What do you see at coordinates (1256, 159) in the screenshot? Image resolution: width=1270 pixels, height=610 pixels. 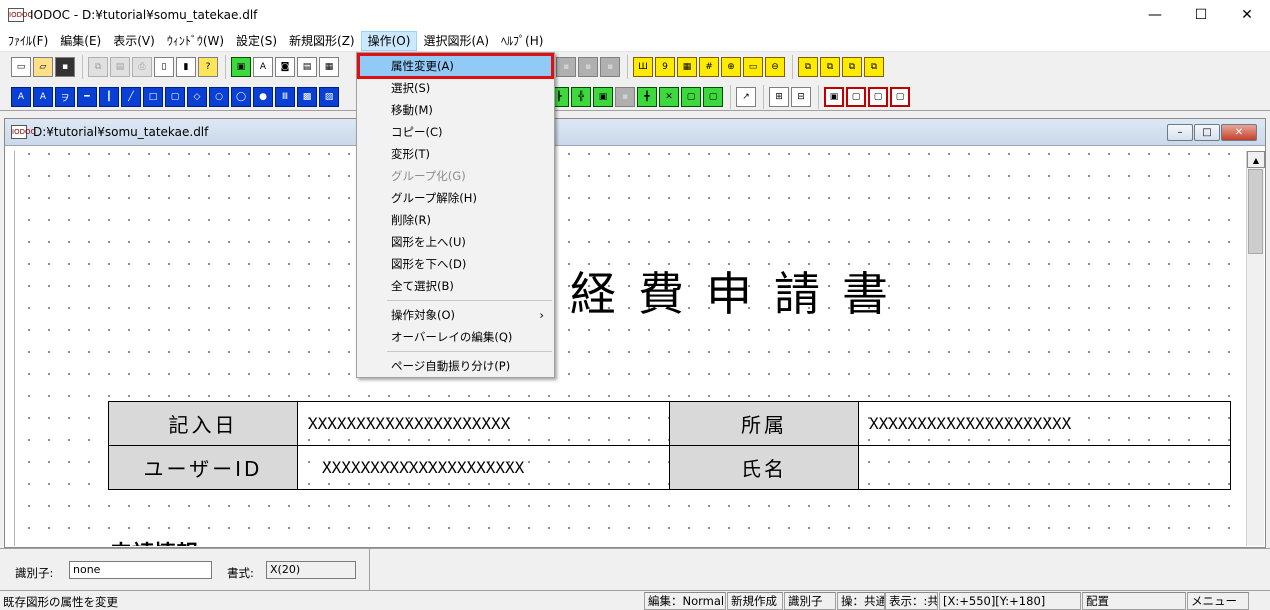 I see `scroll-up-arrow-icon: ▲` at bounding box center [1256, 159].